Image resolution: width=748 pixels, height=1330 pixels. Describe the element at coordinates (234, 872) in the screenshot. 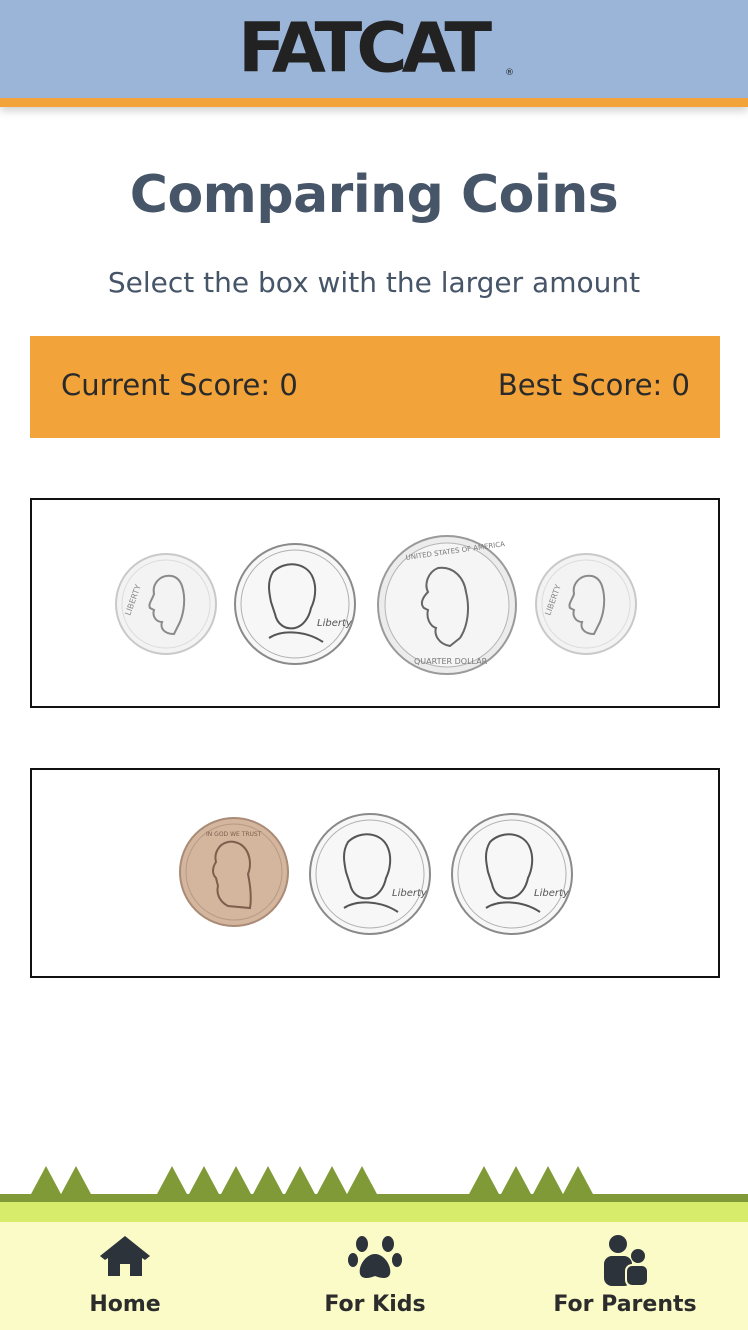

I see `penny-coin: IN GOD WE TRUST` at that location.